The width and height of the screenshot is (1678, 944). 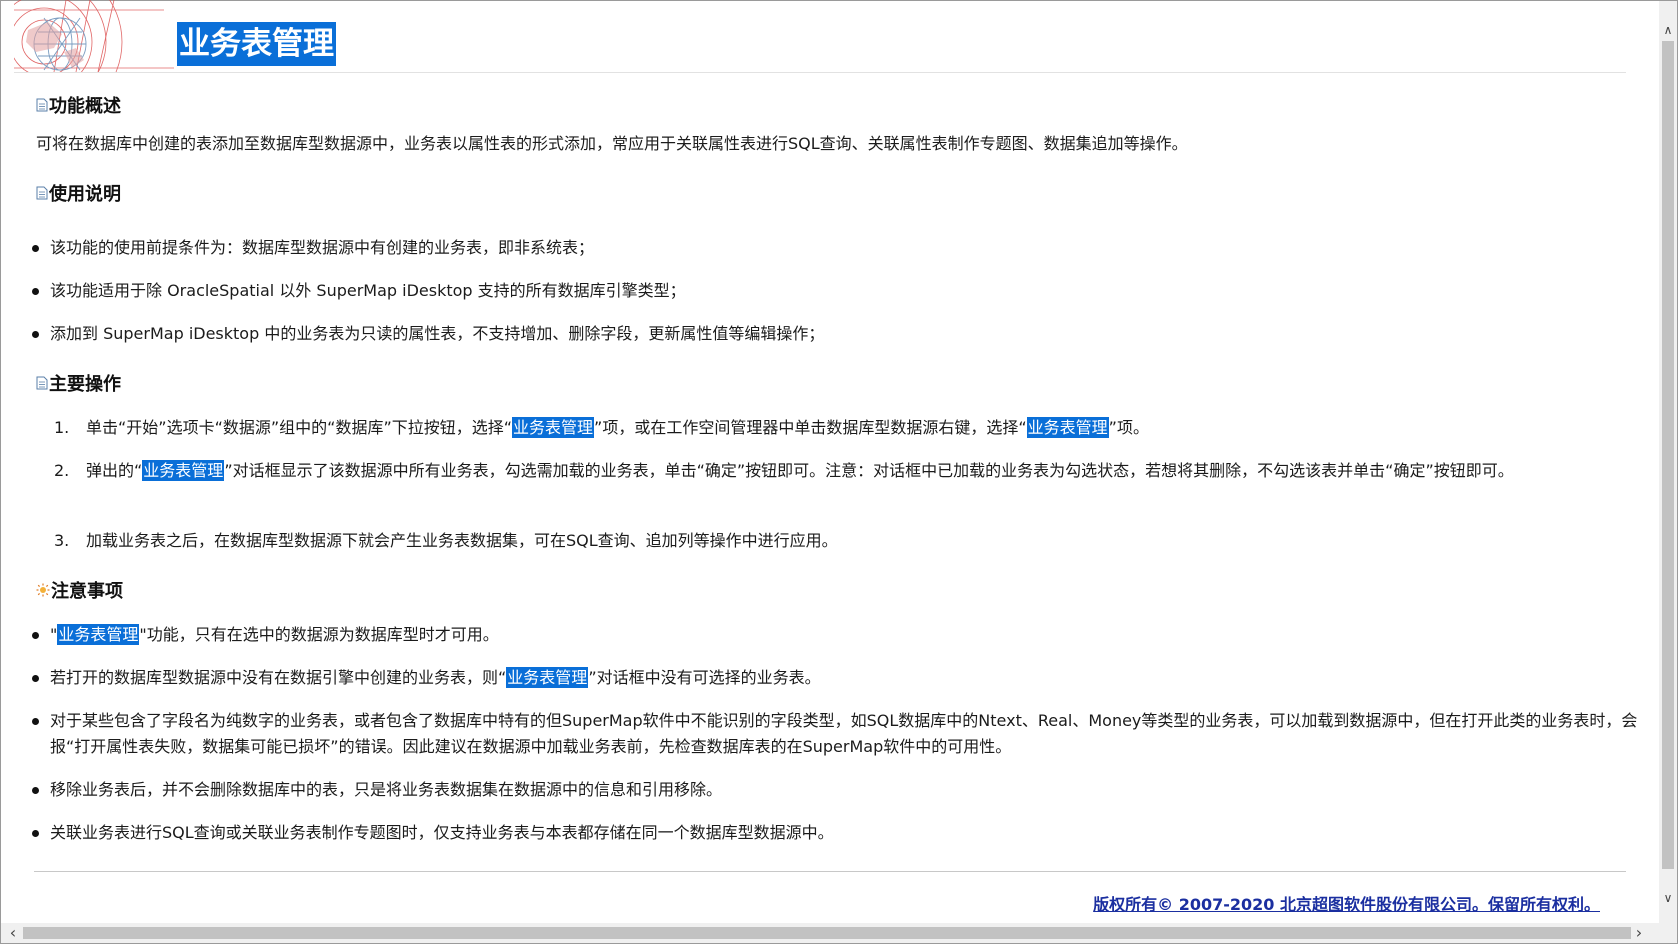 I want to click on section-heading-overview: 功能概述, so click(x=78, y=105).